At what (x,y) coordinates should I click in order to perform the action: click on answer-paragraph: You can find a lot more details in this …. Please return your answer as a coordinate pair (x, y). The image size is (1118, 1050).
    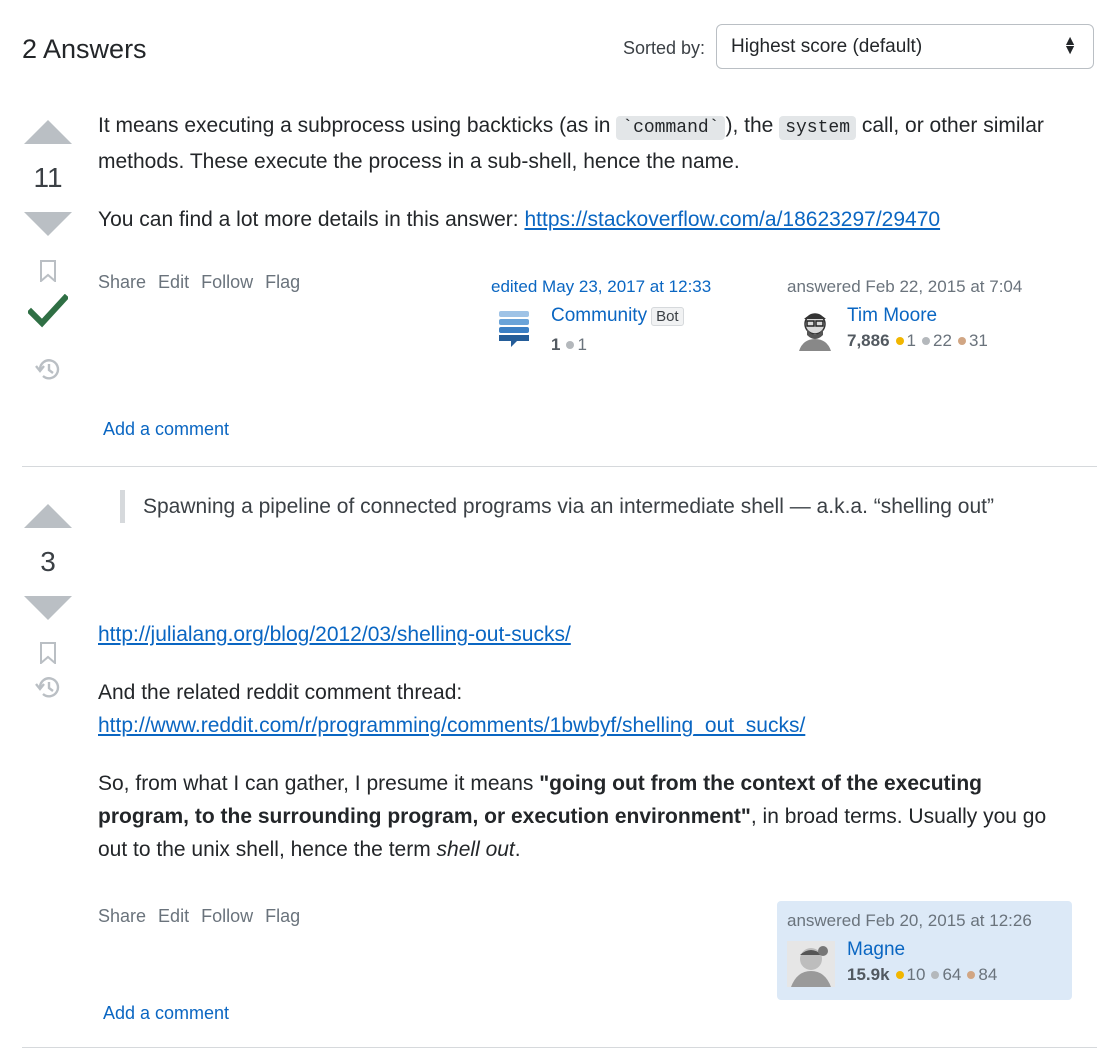
    Looking at the image, I should click on (588, 219).